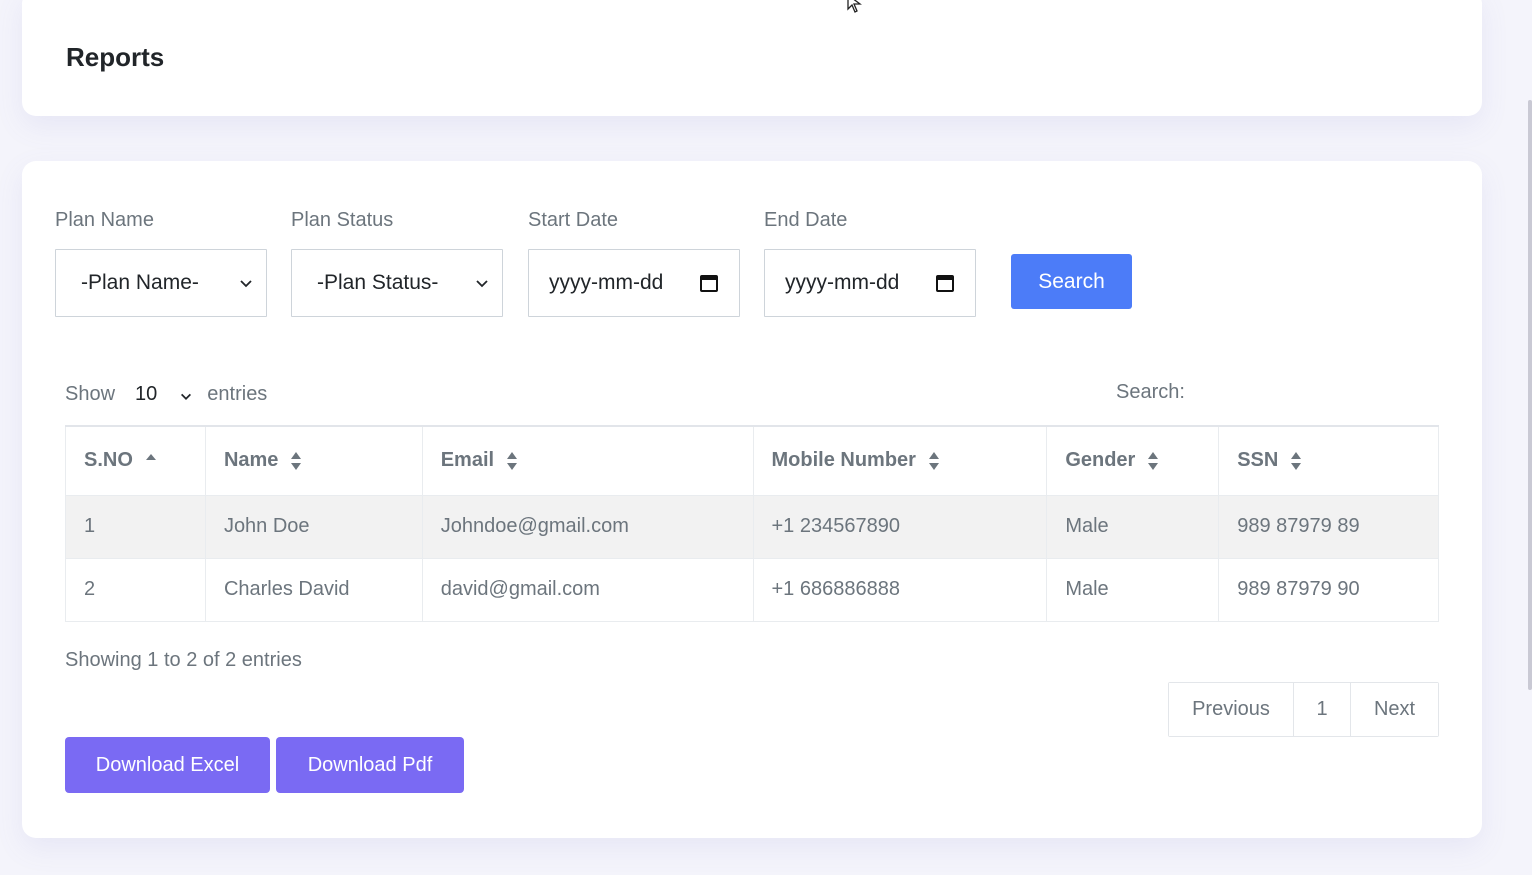  Describe the element at coordinates (115, 57) in the screenshot. I see `page-title: Reports` at that location.